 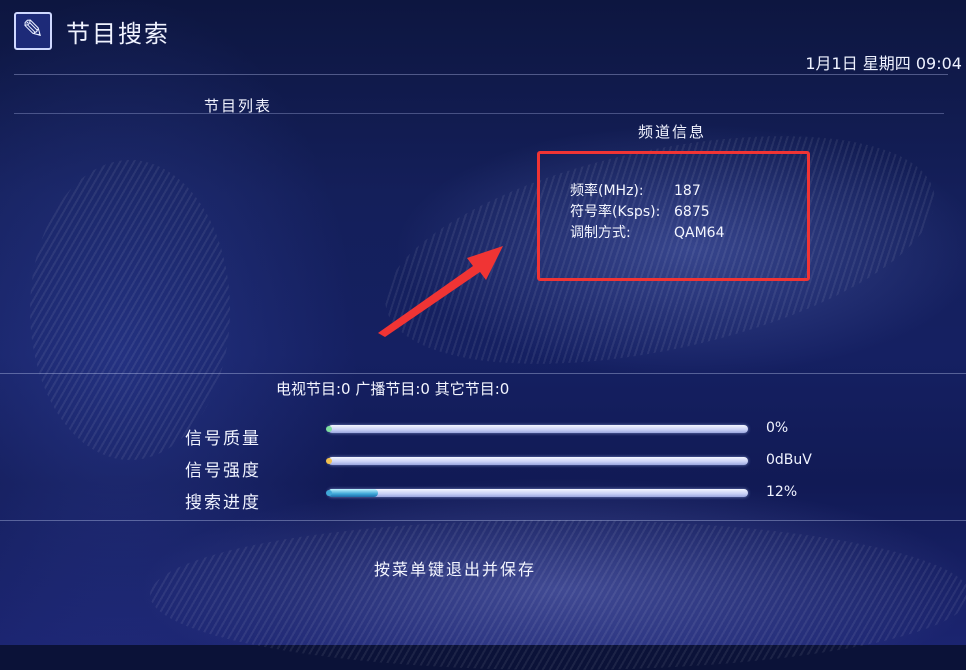 I want to click on page-title: 节目搜索, so click(x=118, y=34).